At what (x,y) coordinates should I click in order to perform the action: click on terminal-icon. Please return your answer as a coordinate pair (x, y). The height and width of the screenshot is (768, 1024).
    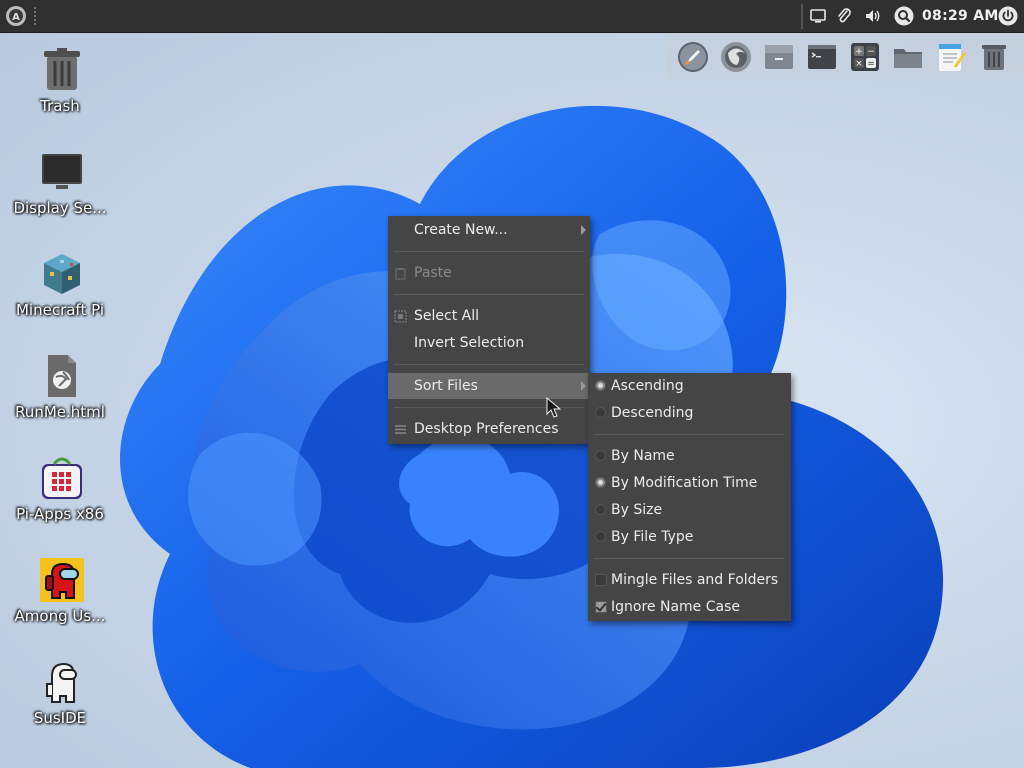
    Looking at the image, I should click on (822, 57).